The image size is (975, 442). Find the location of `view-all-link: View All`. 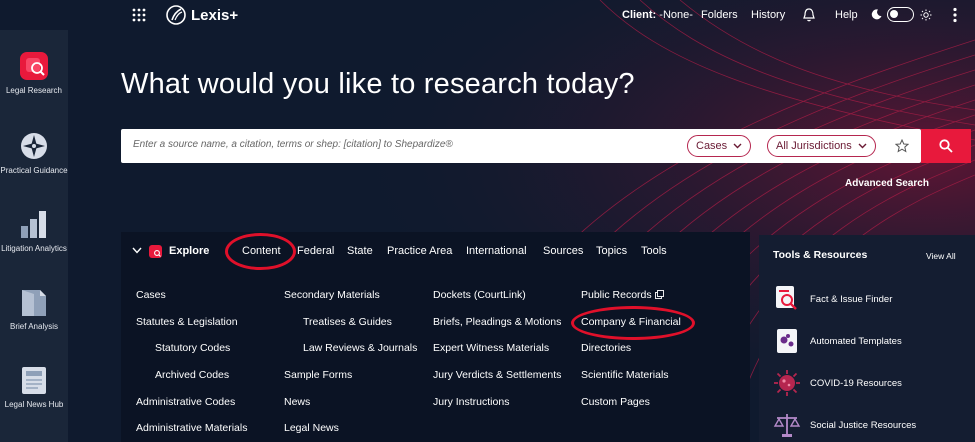

view-all-link: View All is located at coordinates (941, 256).